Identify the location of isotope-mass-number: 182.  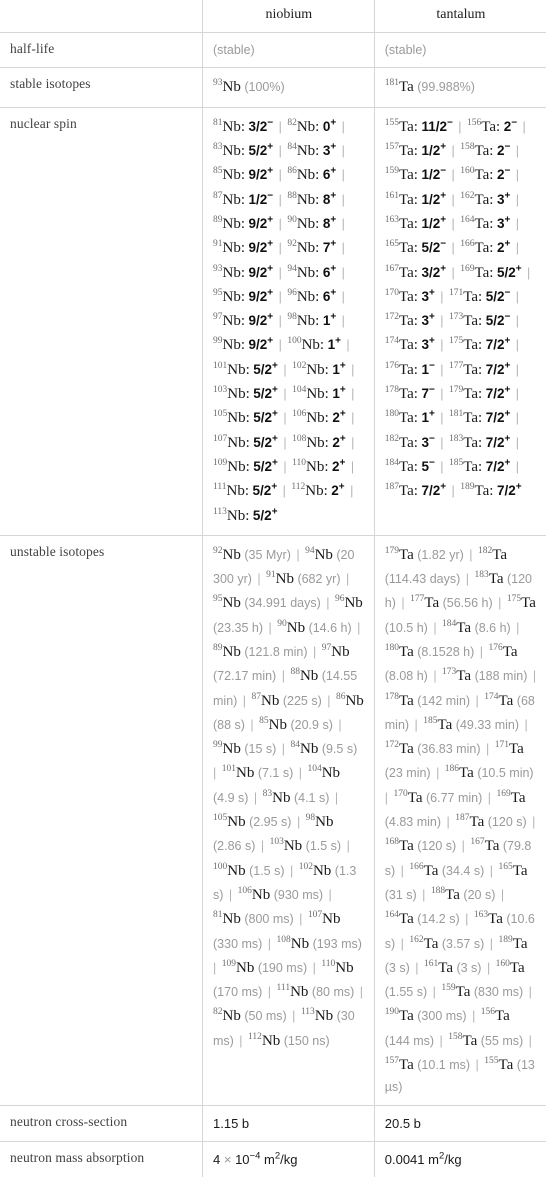
(485, 550).